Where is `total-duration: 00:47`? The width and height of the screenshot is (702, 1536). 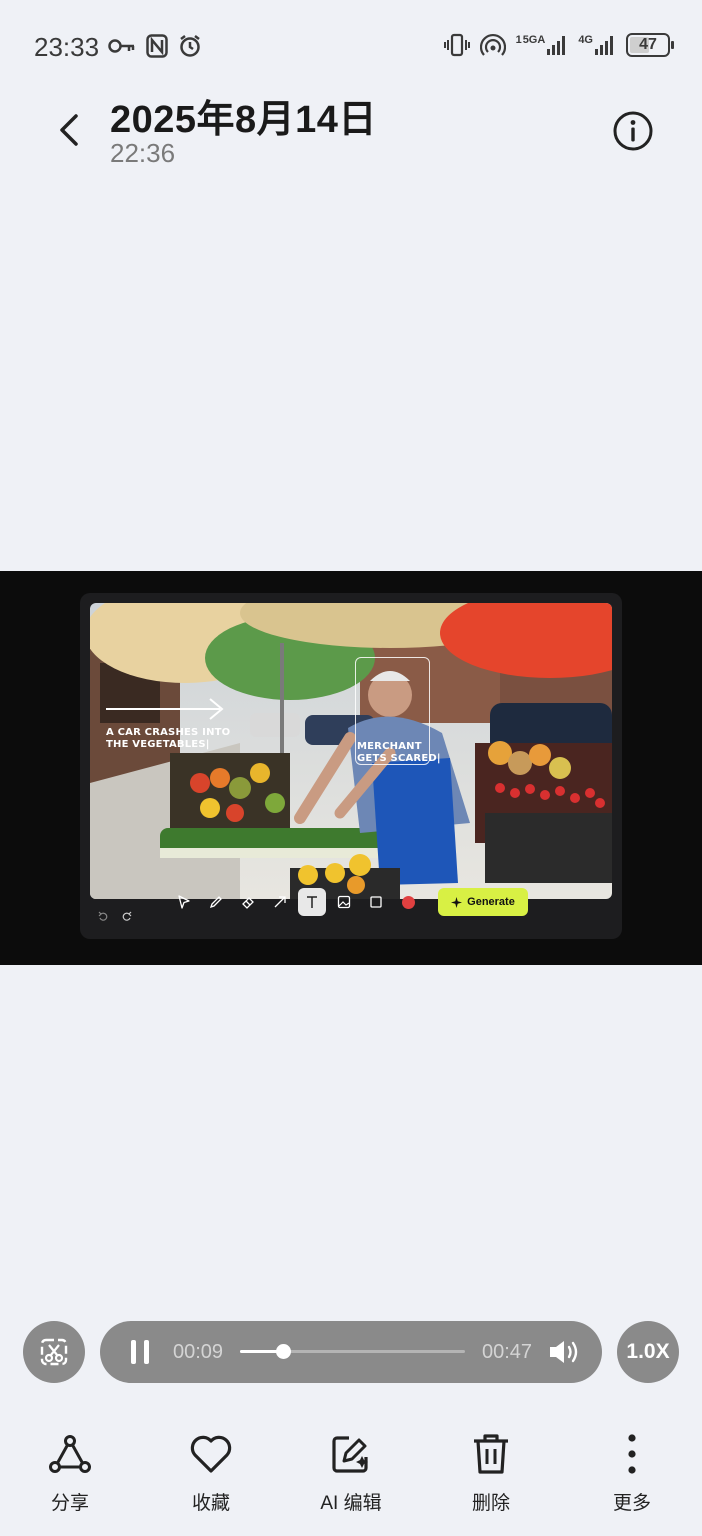
total-duration: 00:47 is located at coordinates (507, 1352).